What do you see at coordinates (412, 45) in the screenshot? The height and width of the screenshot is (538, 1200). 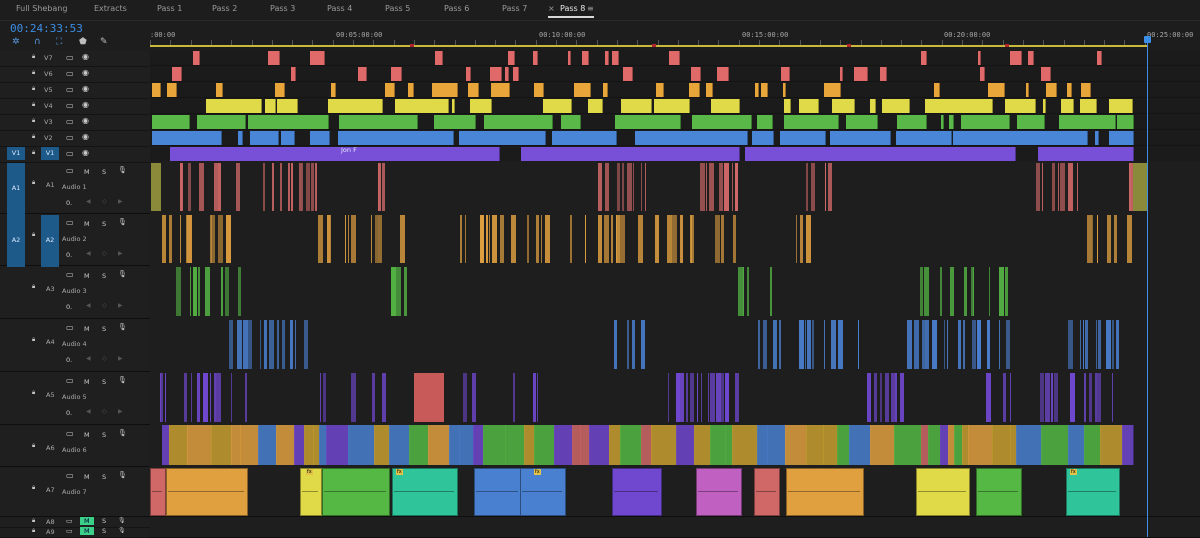 I see `sequence-marker` at bounding box center [412, 45].